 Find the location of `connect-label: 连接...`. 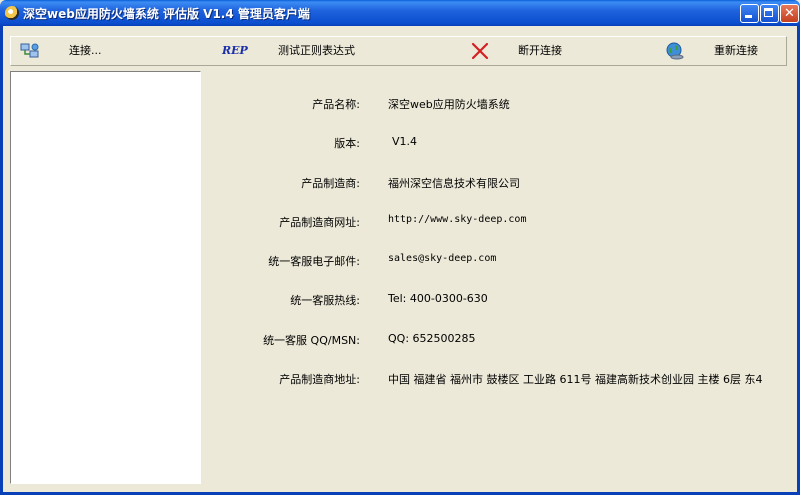

connect-label: 连接... is located at coordinates (85, 50).